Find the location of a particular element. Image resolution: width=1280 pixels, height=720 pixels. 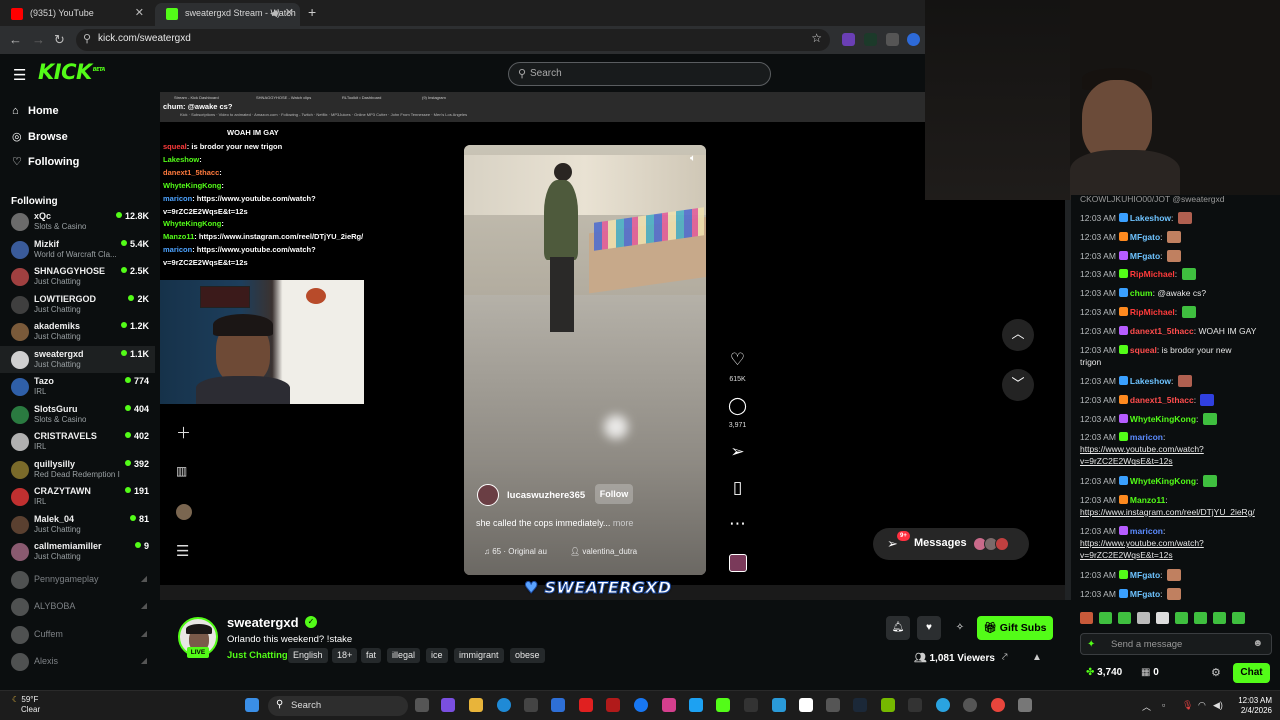

sidebar-offline-channel: ALYBOBA ◢ is located at coordinates (77, 606).